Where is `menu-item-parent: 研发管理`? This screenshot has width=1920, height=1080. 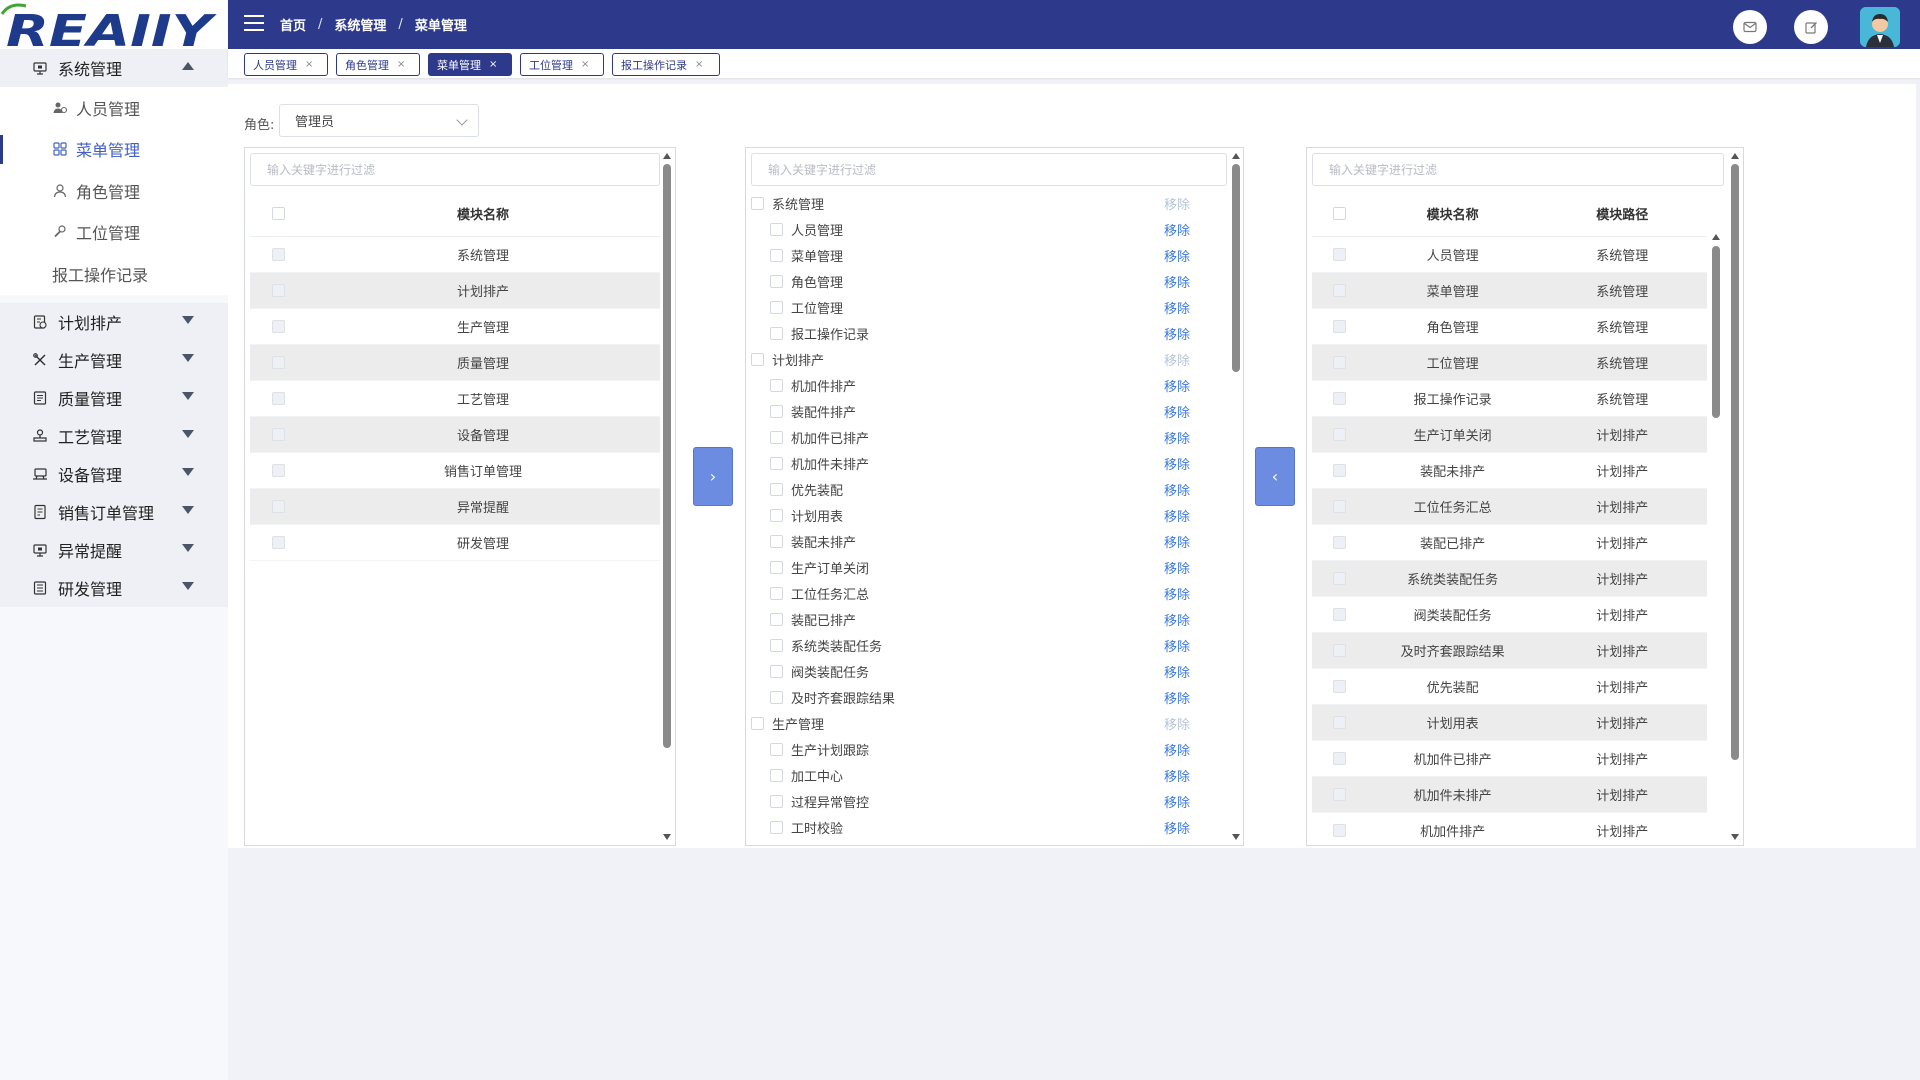
menu-item-parent: 研发管理 is located at coordinates (114, 587).